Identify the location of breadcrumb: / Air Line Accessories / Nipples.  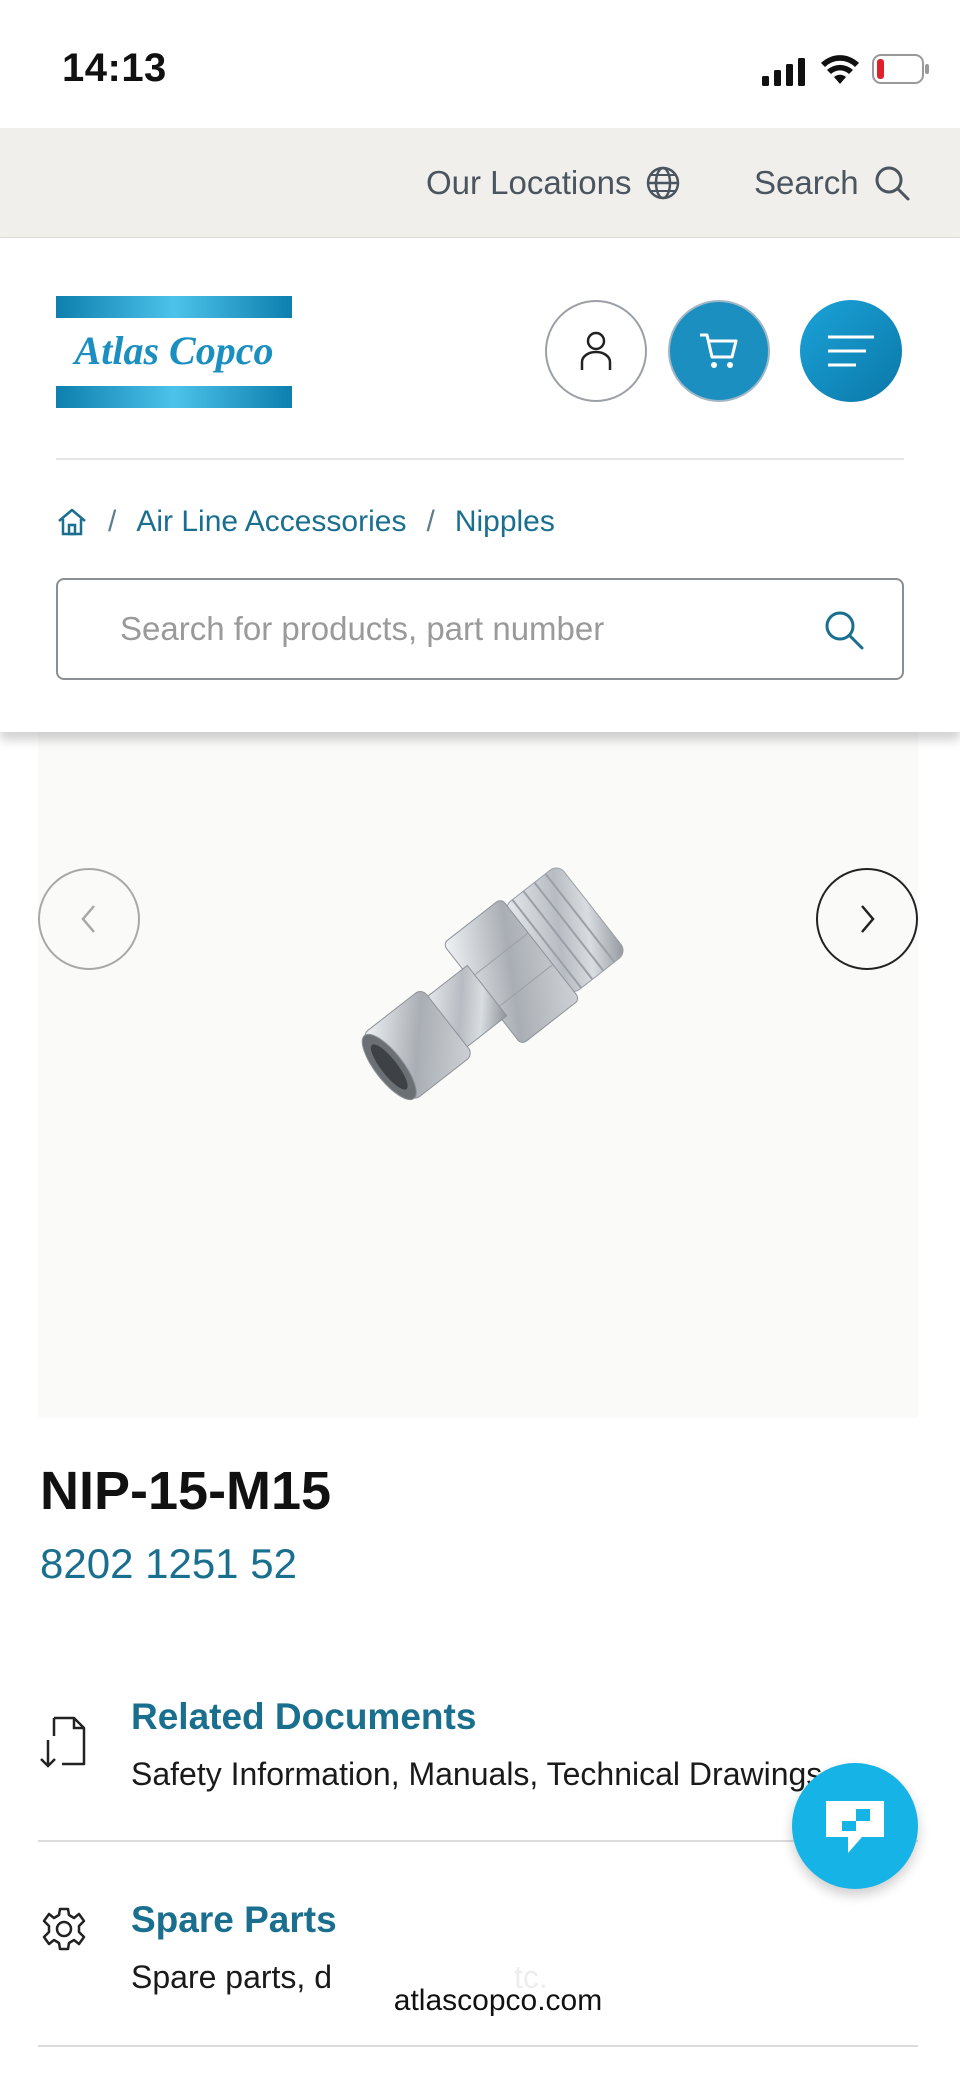
(305, 522).